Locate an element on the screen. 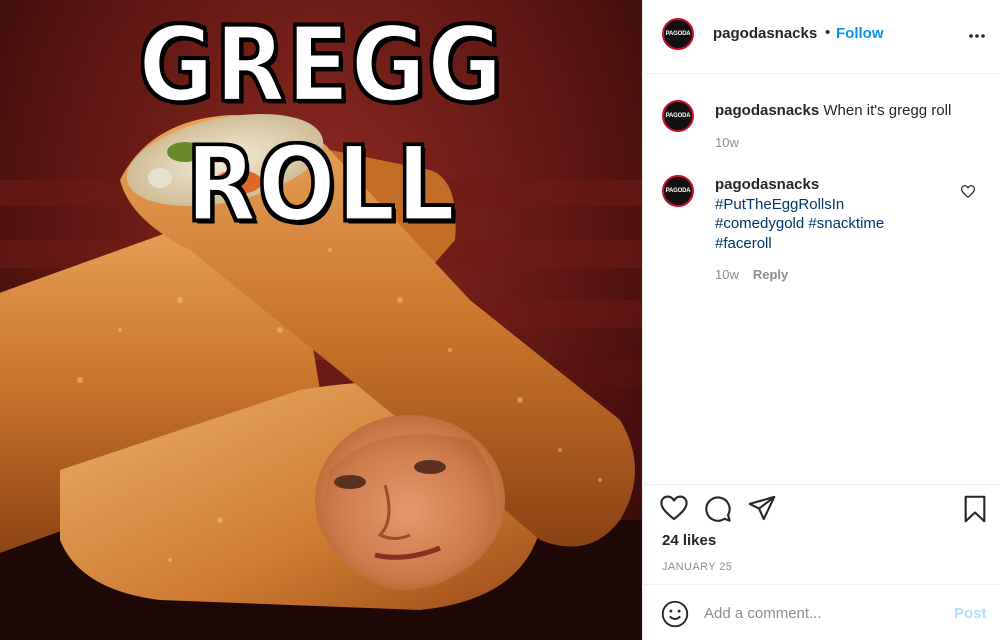  caption-text: When it's gregg roll is located at coordinates (887, 110).